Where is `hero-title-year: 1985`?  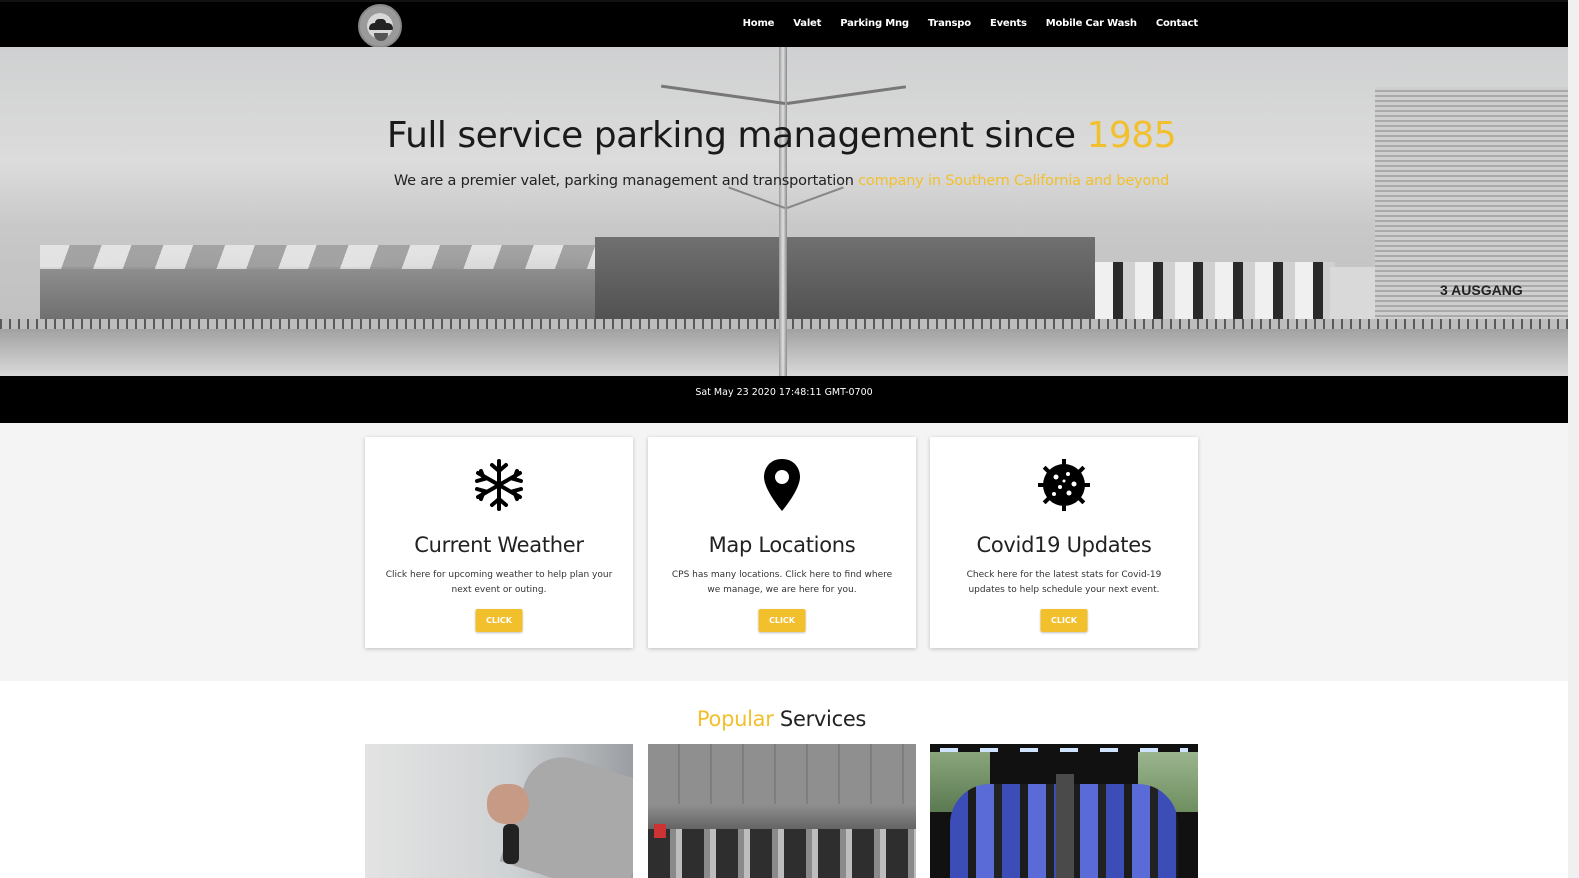
hero-title-year: 1985 is located at coordinates (1131, 135).